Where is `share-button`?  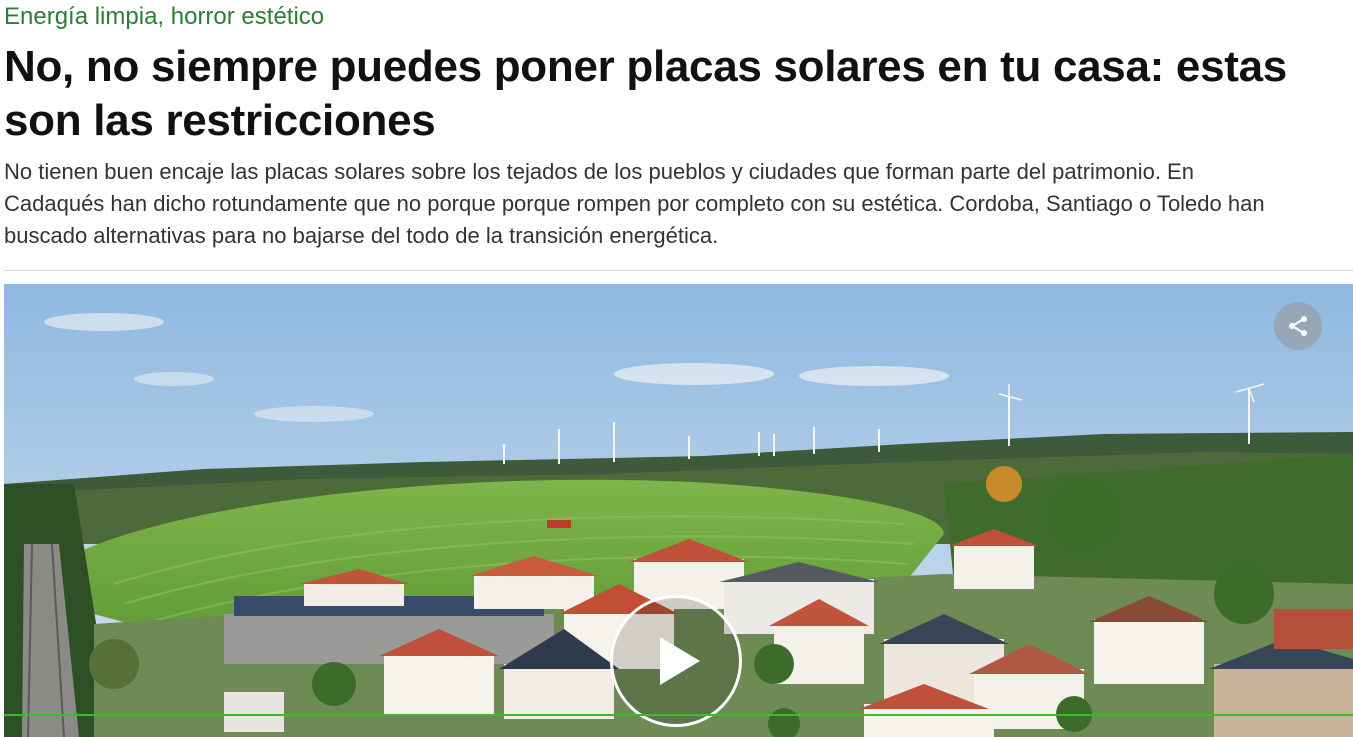 share-button is located at coordinates (1298, 326).